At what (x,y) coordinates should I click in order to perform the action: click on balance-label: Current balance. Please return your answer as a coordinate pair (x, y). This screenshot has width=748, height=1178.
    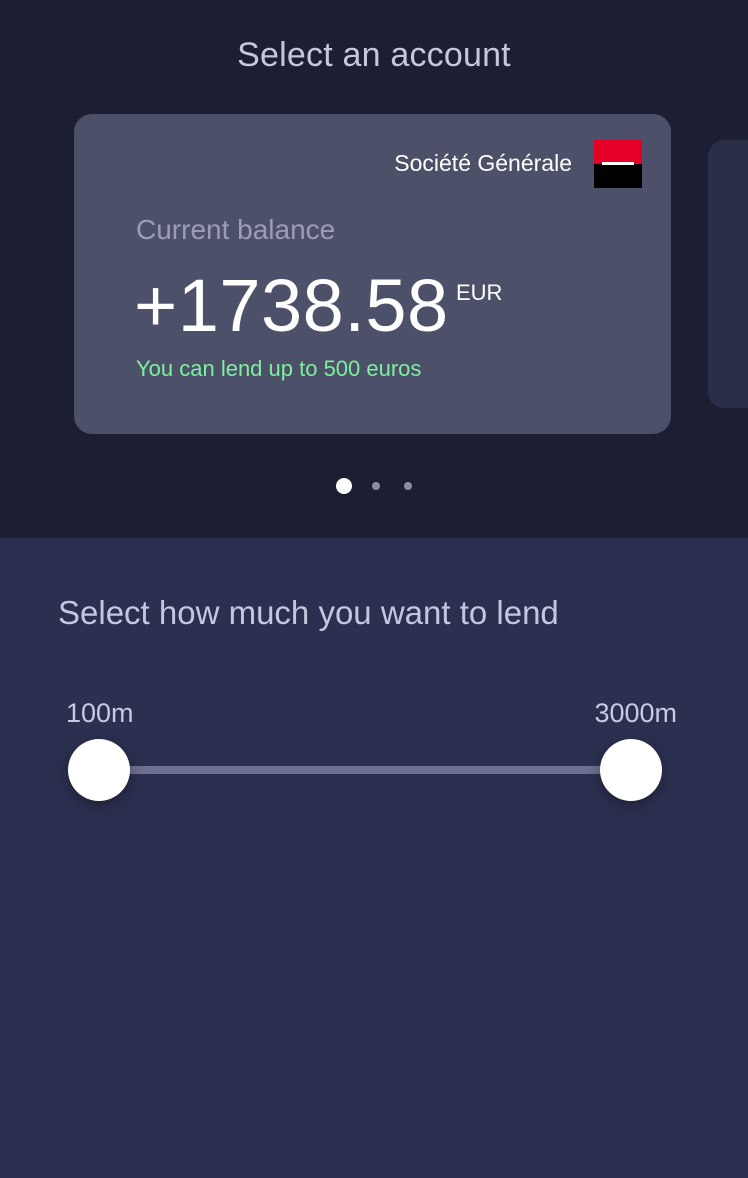
    Looking at the image, I should click on (236, 229).